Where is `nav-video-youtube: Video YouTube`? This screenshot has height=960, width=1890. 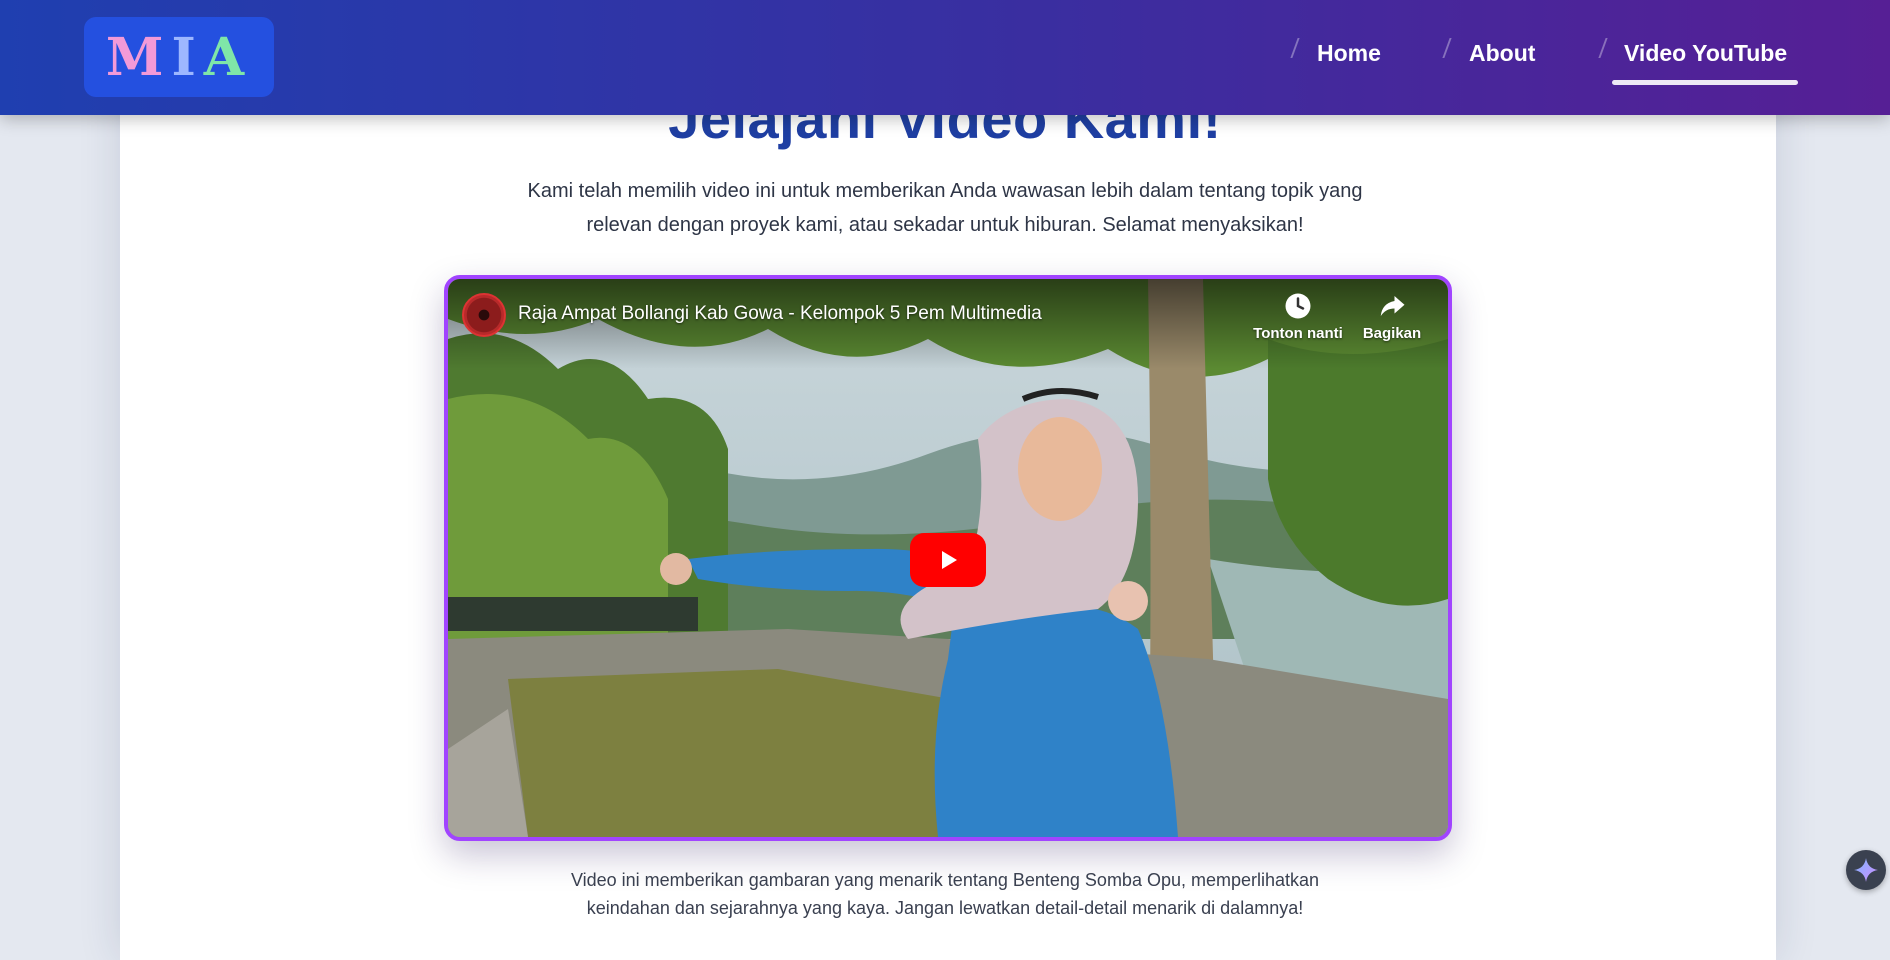 nav-video-youtube: Video YouTube is located at coordinates (1705, 57).